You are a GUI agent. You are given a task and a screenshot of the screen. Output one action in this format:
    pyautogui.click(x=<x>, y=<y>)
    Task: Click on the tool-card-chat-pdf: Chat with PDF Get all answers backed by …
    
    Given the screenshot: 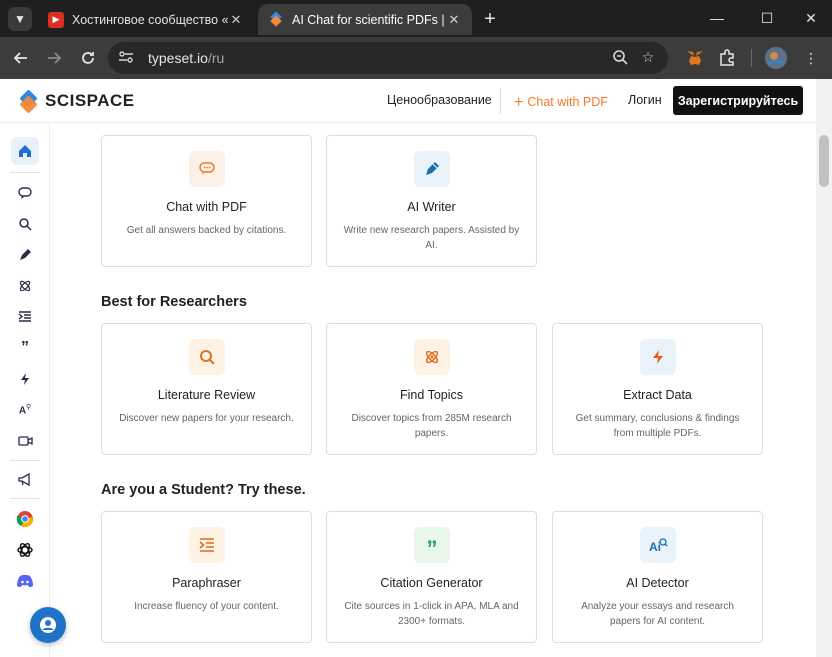 What is the action you would take?
    pyautogui.click(x=206, y=201)
    